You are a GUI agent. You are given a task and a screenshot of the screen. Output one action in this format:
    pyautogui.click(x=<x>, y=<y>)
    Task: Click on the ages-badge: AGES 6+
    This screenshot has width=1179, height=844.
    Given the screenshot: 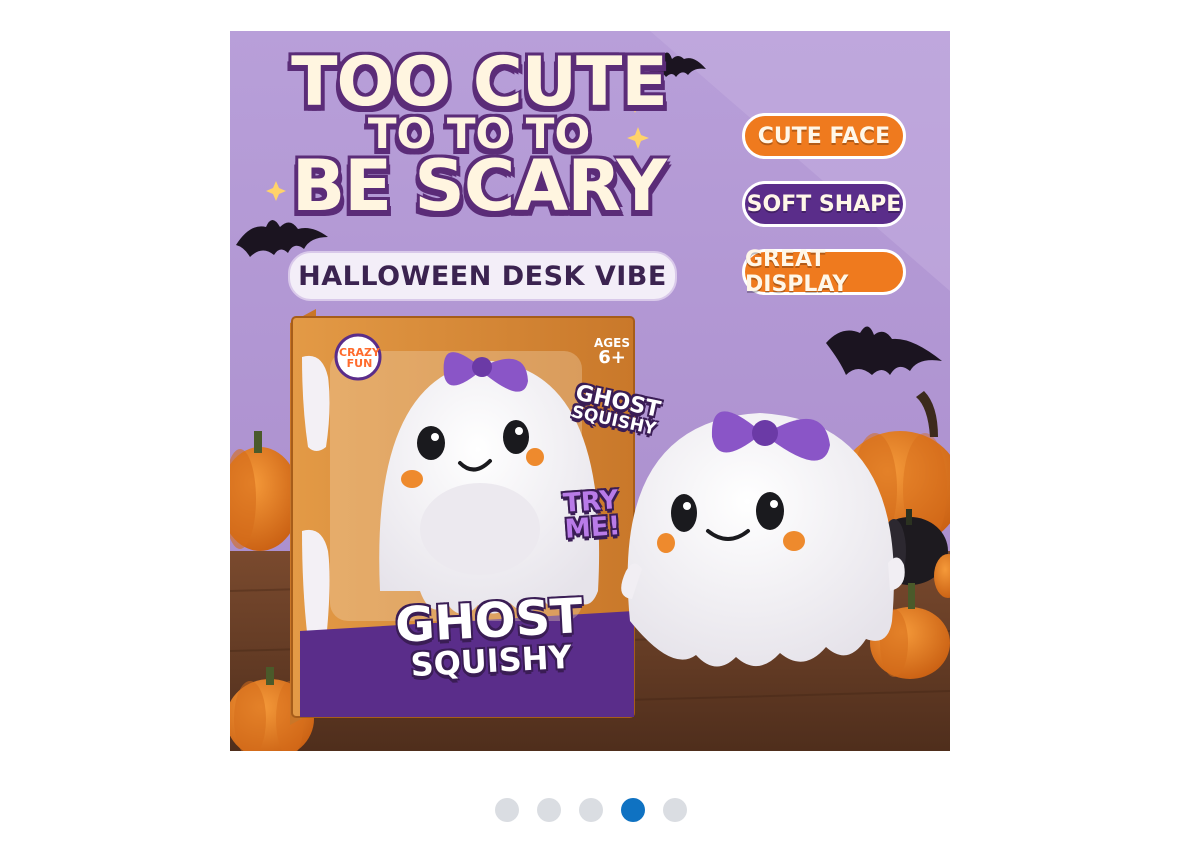 What is the action you would take?
    pyautogui.click(x=612, y=352)
    